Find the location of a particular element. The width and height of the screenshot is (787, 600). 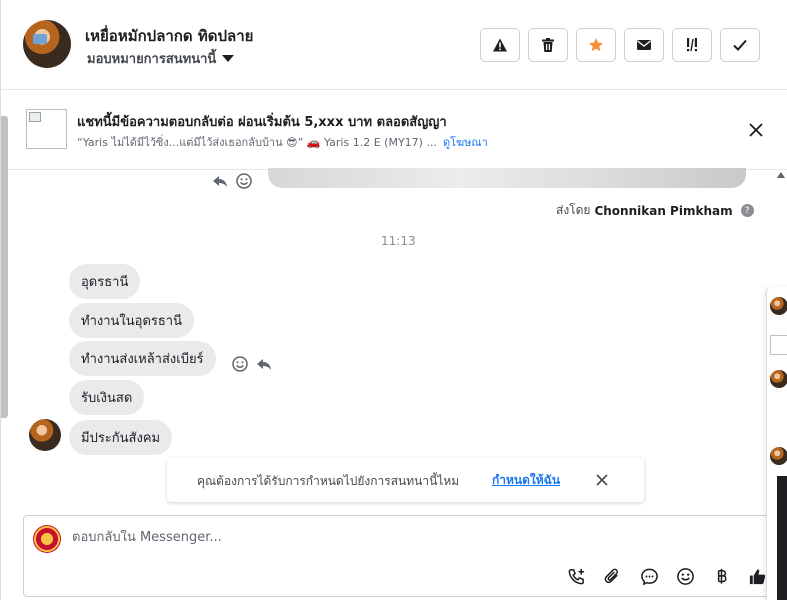

question-icon: ? is located at coordinates (747, 210).